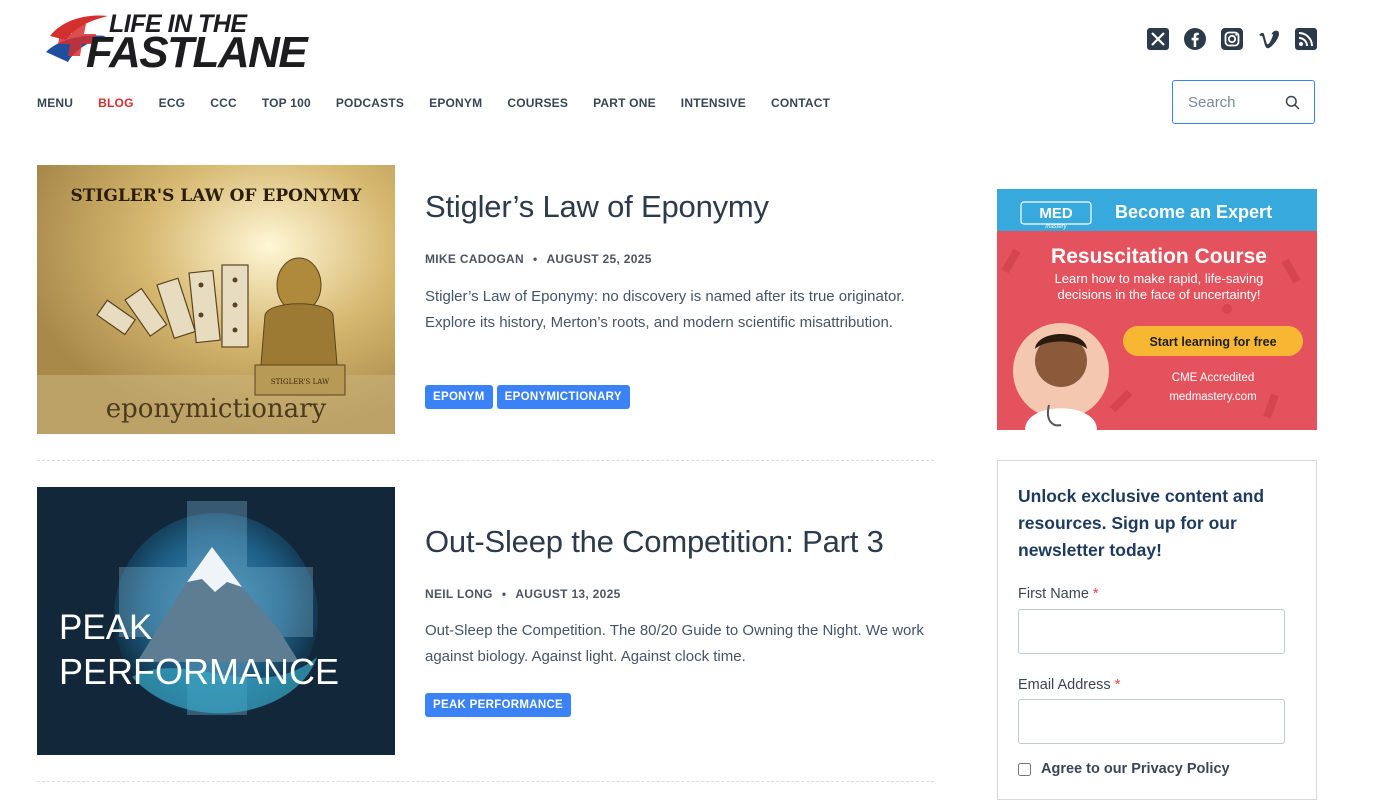  What do you see at coordinates (1269, 39) in the screenshot?
I see `vimeo-icon` at bounding box center [1269, 39].